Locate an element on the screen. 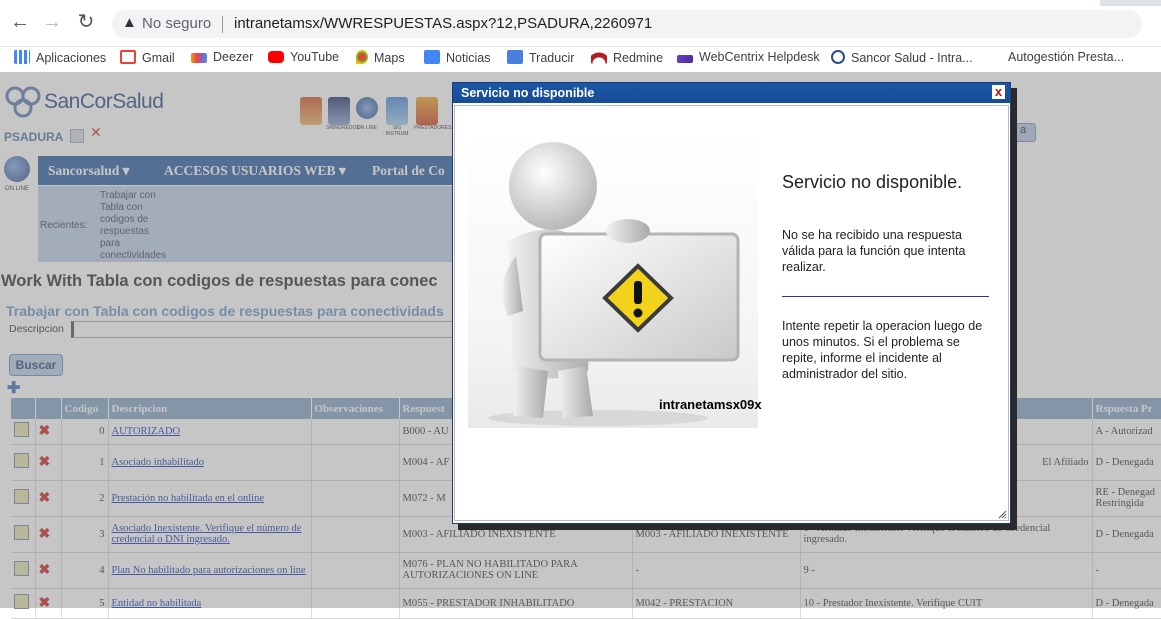 The width and height of the screenshot is (1161, 619). server-hostname: intranetamsx09x is located at coordinates (710, 404).